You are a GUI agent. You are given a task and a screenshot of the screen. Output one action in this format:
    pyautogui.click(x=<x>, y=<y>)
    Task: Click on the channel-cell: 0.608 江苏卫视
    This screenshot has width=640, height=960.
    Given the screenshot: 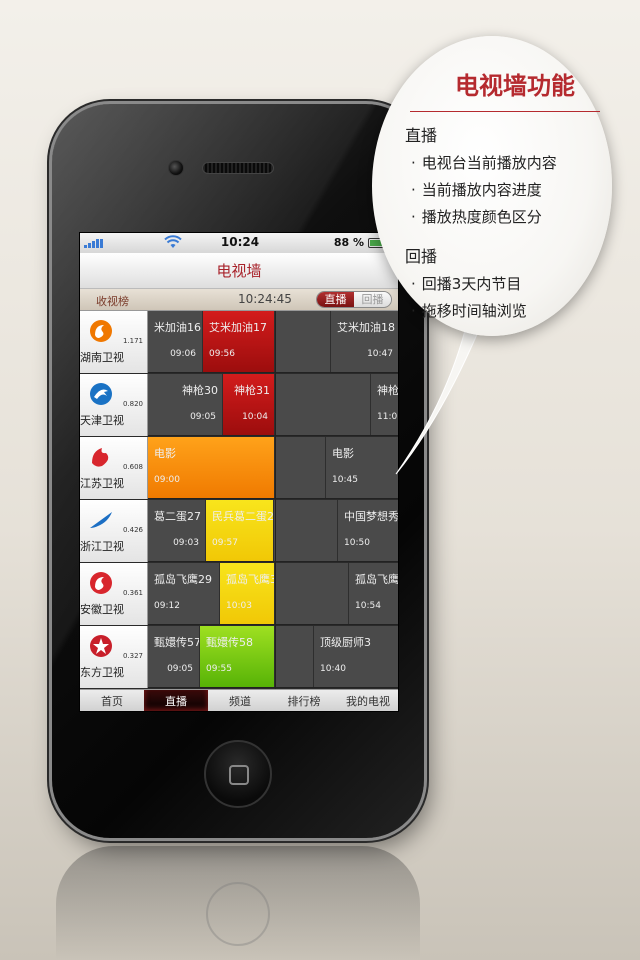 What is the action you would take?
    pyautogui.click(x=114, y=468)
    